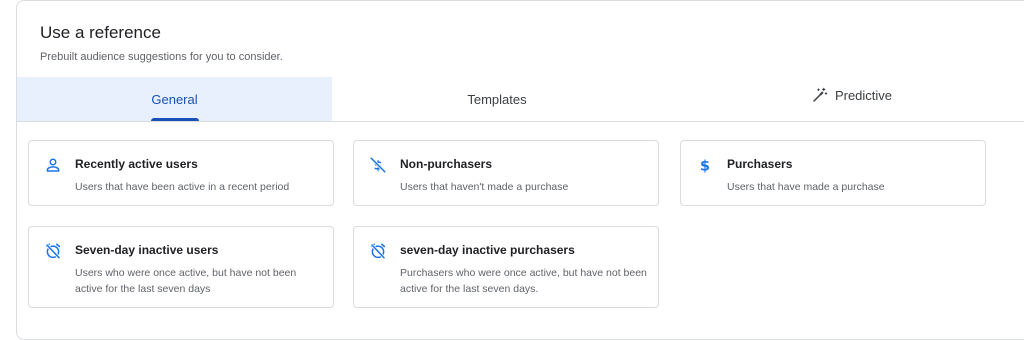  Describe the element at coordinates (820, 95) in the screenshot. I see `magic-wand-icon` at that location.